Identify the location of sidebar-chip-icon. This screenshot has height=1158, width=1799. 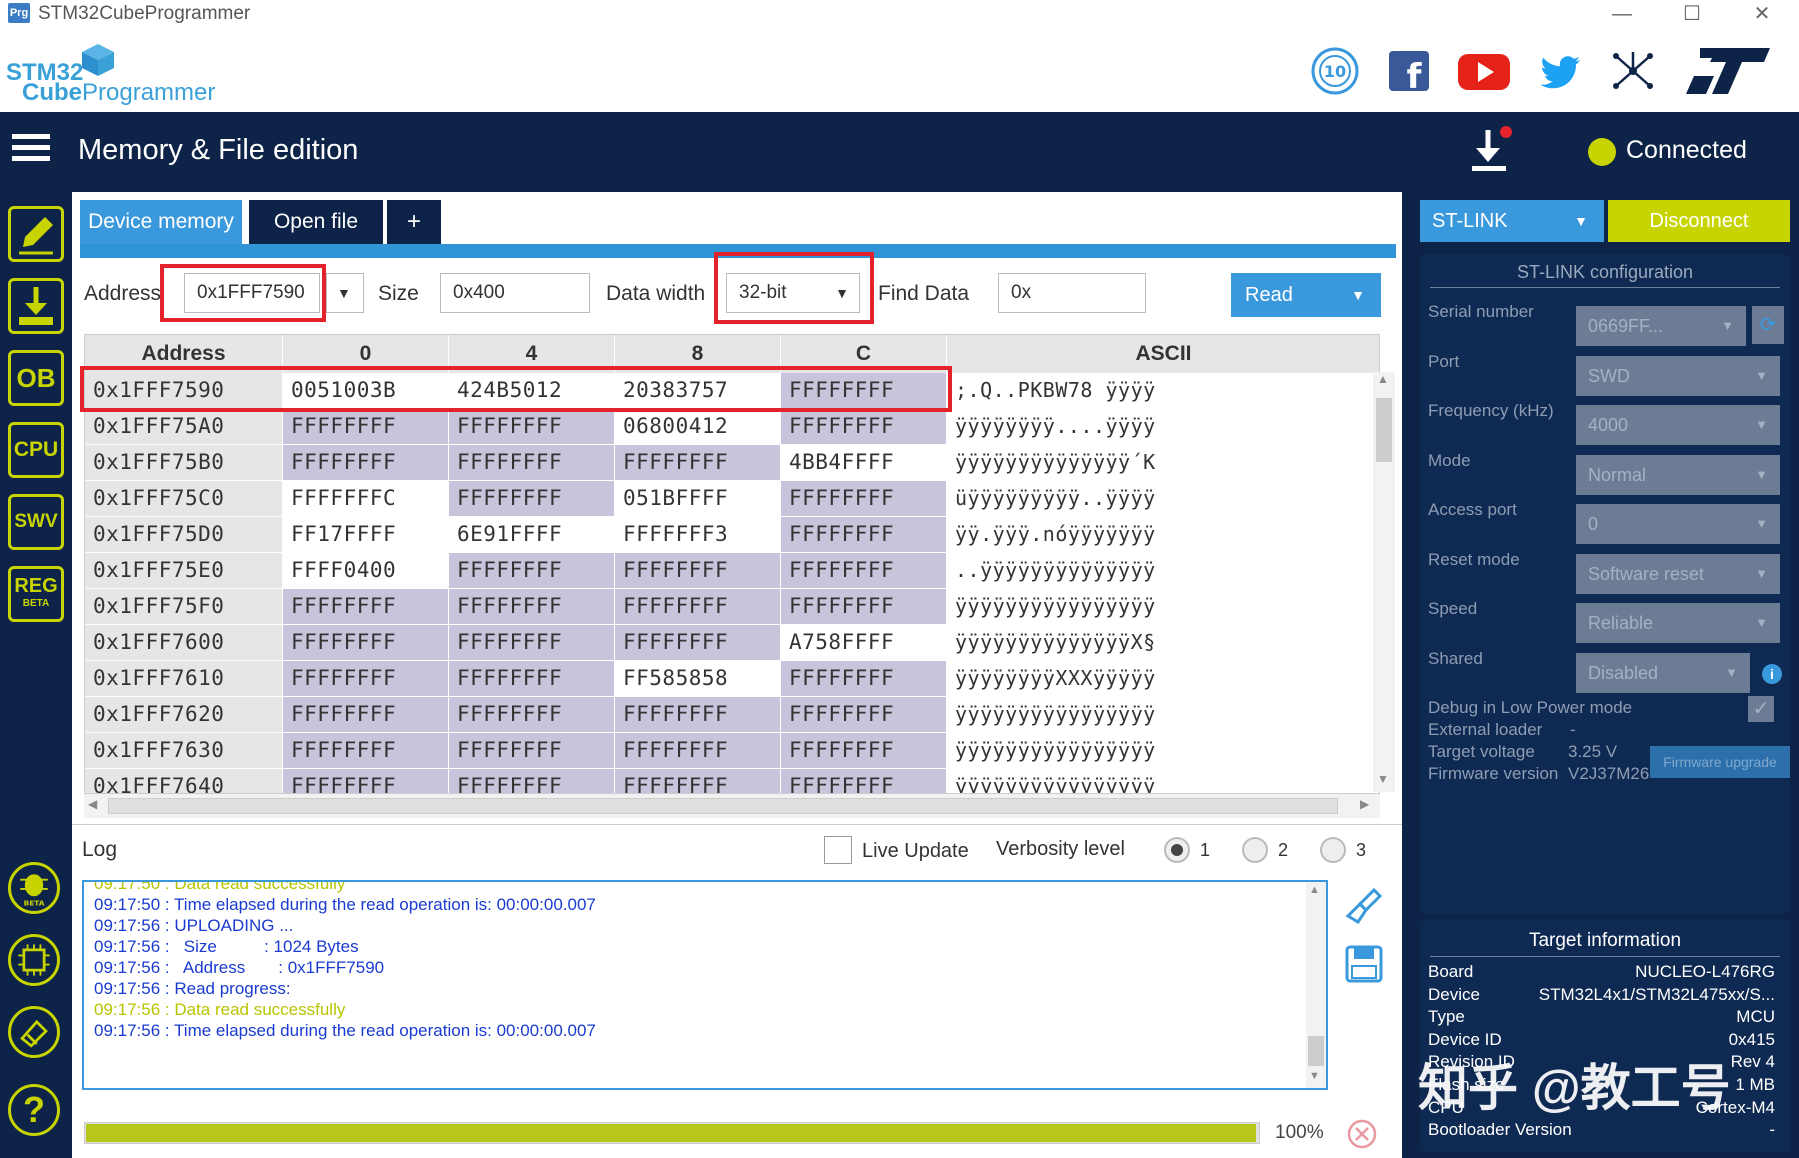
(34, 960).